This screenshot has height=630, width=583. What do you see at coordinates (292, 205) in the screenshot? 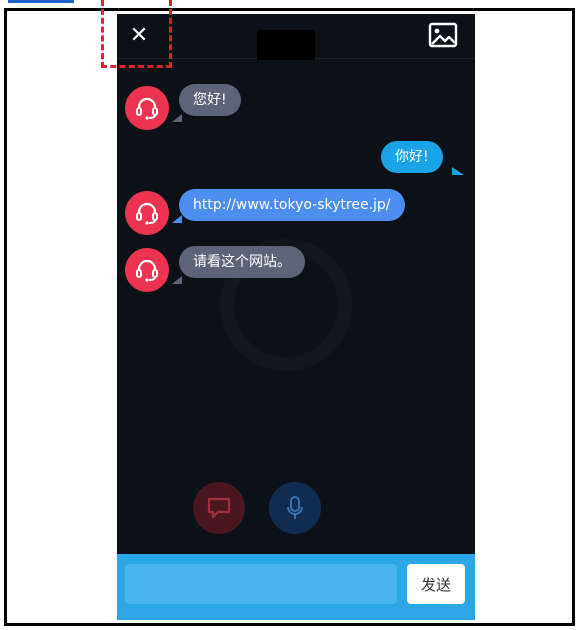
I see `link-message-bubble: http://www.tokyo-skytree.jp/` at bounding box center [292, 205].